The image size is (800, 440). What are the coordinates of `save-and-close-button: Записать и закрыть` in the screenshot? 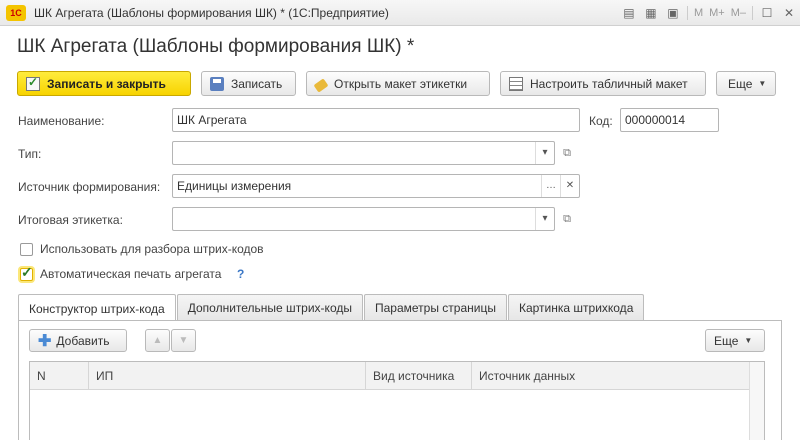 It's located at (104, 83).